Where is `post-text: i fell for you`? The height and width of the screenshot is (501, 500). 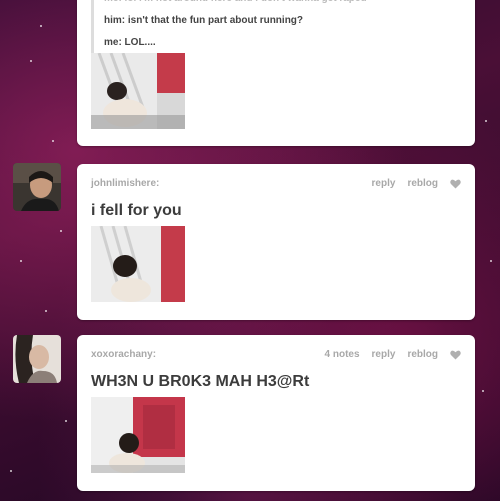
post-text: i fell for you is located at coordinates (136, 210).